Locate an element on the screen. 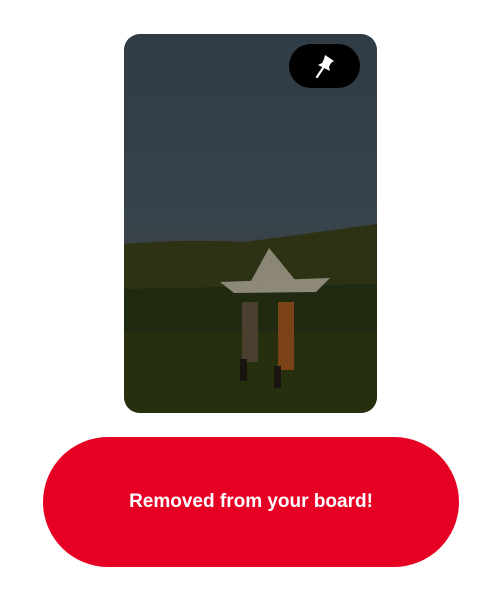  pin-button is located at coordinates (324, 66).